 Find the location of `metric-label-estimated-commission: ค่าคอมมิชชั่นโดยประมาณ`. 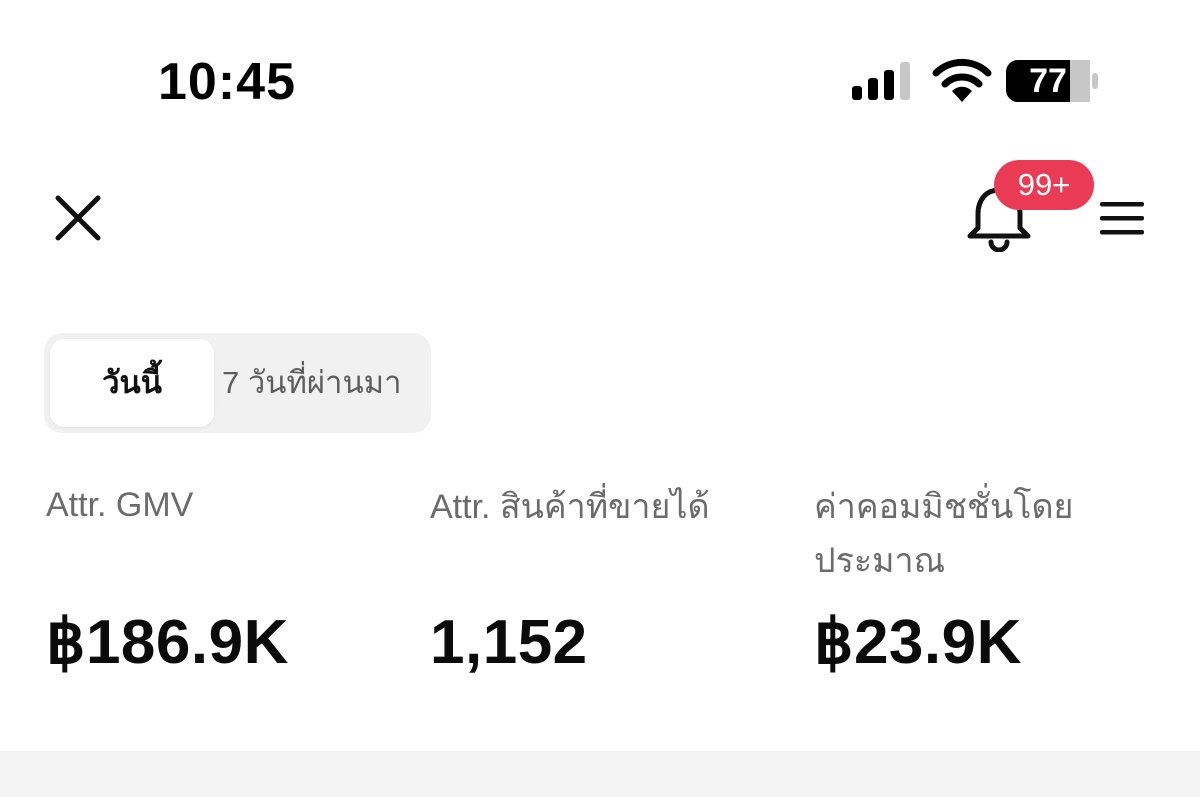

metric-label-estimated-commission: ค่าคอมมิชชั่นโดยประมาณ is located at coordinates (944, 534).